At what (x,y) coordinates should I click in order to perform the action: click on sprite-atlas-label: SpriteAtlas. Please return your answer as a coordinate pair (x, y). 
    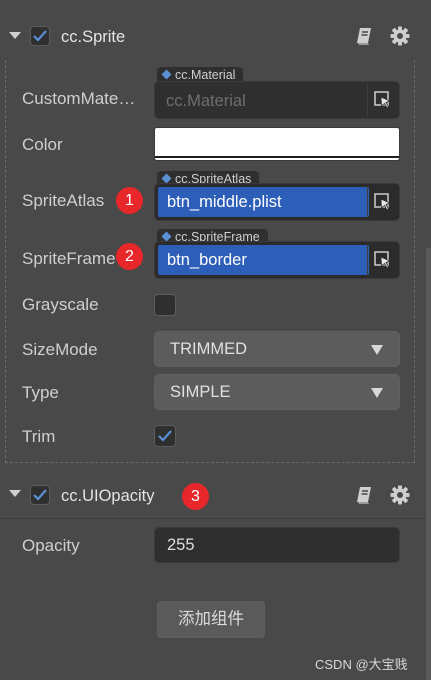
    Looking at the image, I should click on (63, 200).